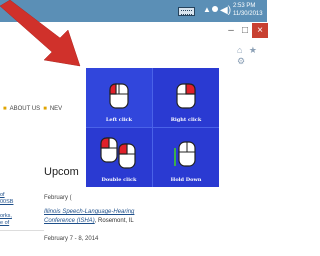 Image resolution: width=320 pixels, height=256 pixels. What do you see at coordinates (119, 180) in the screenshot?
I see `double-click-label: Double click` at bounding box center [119, 180].